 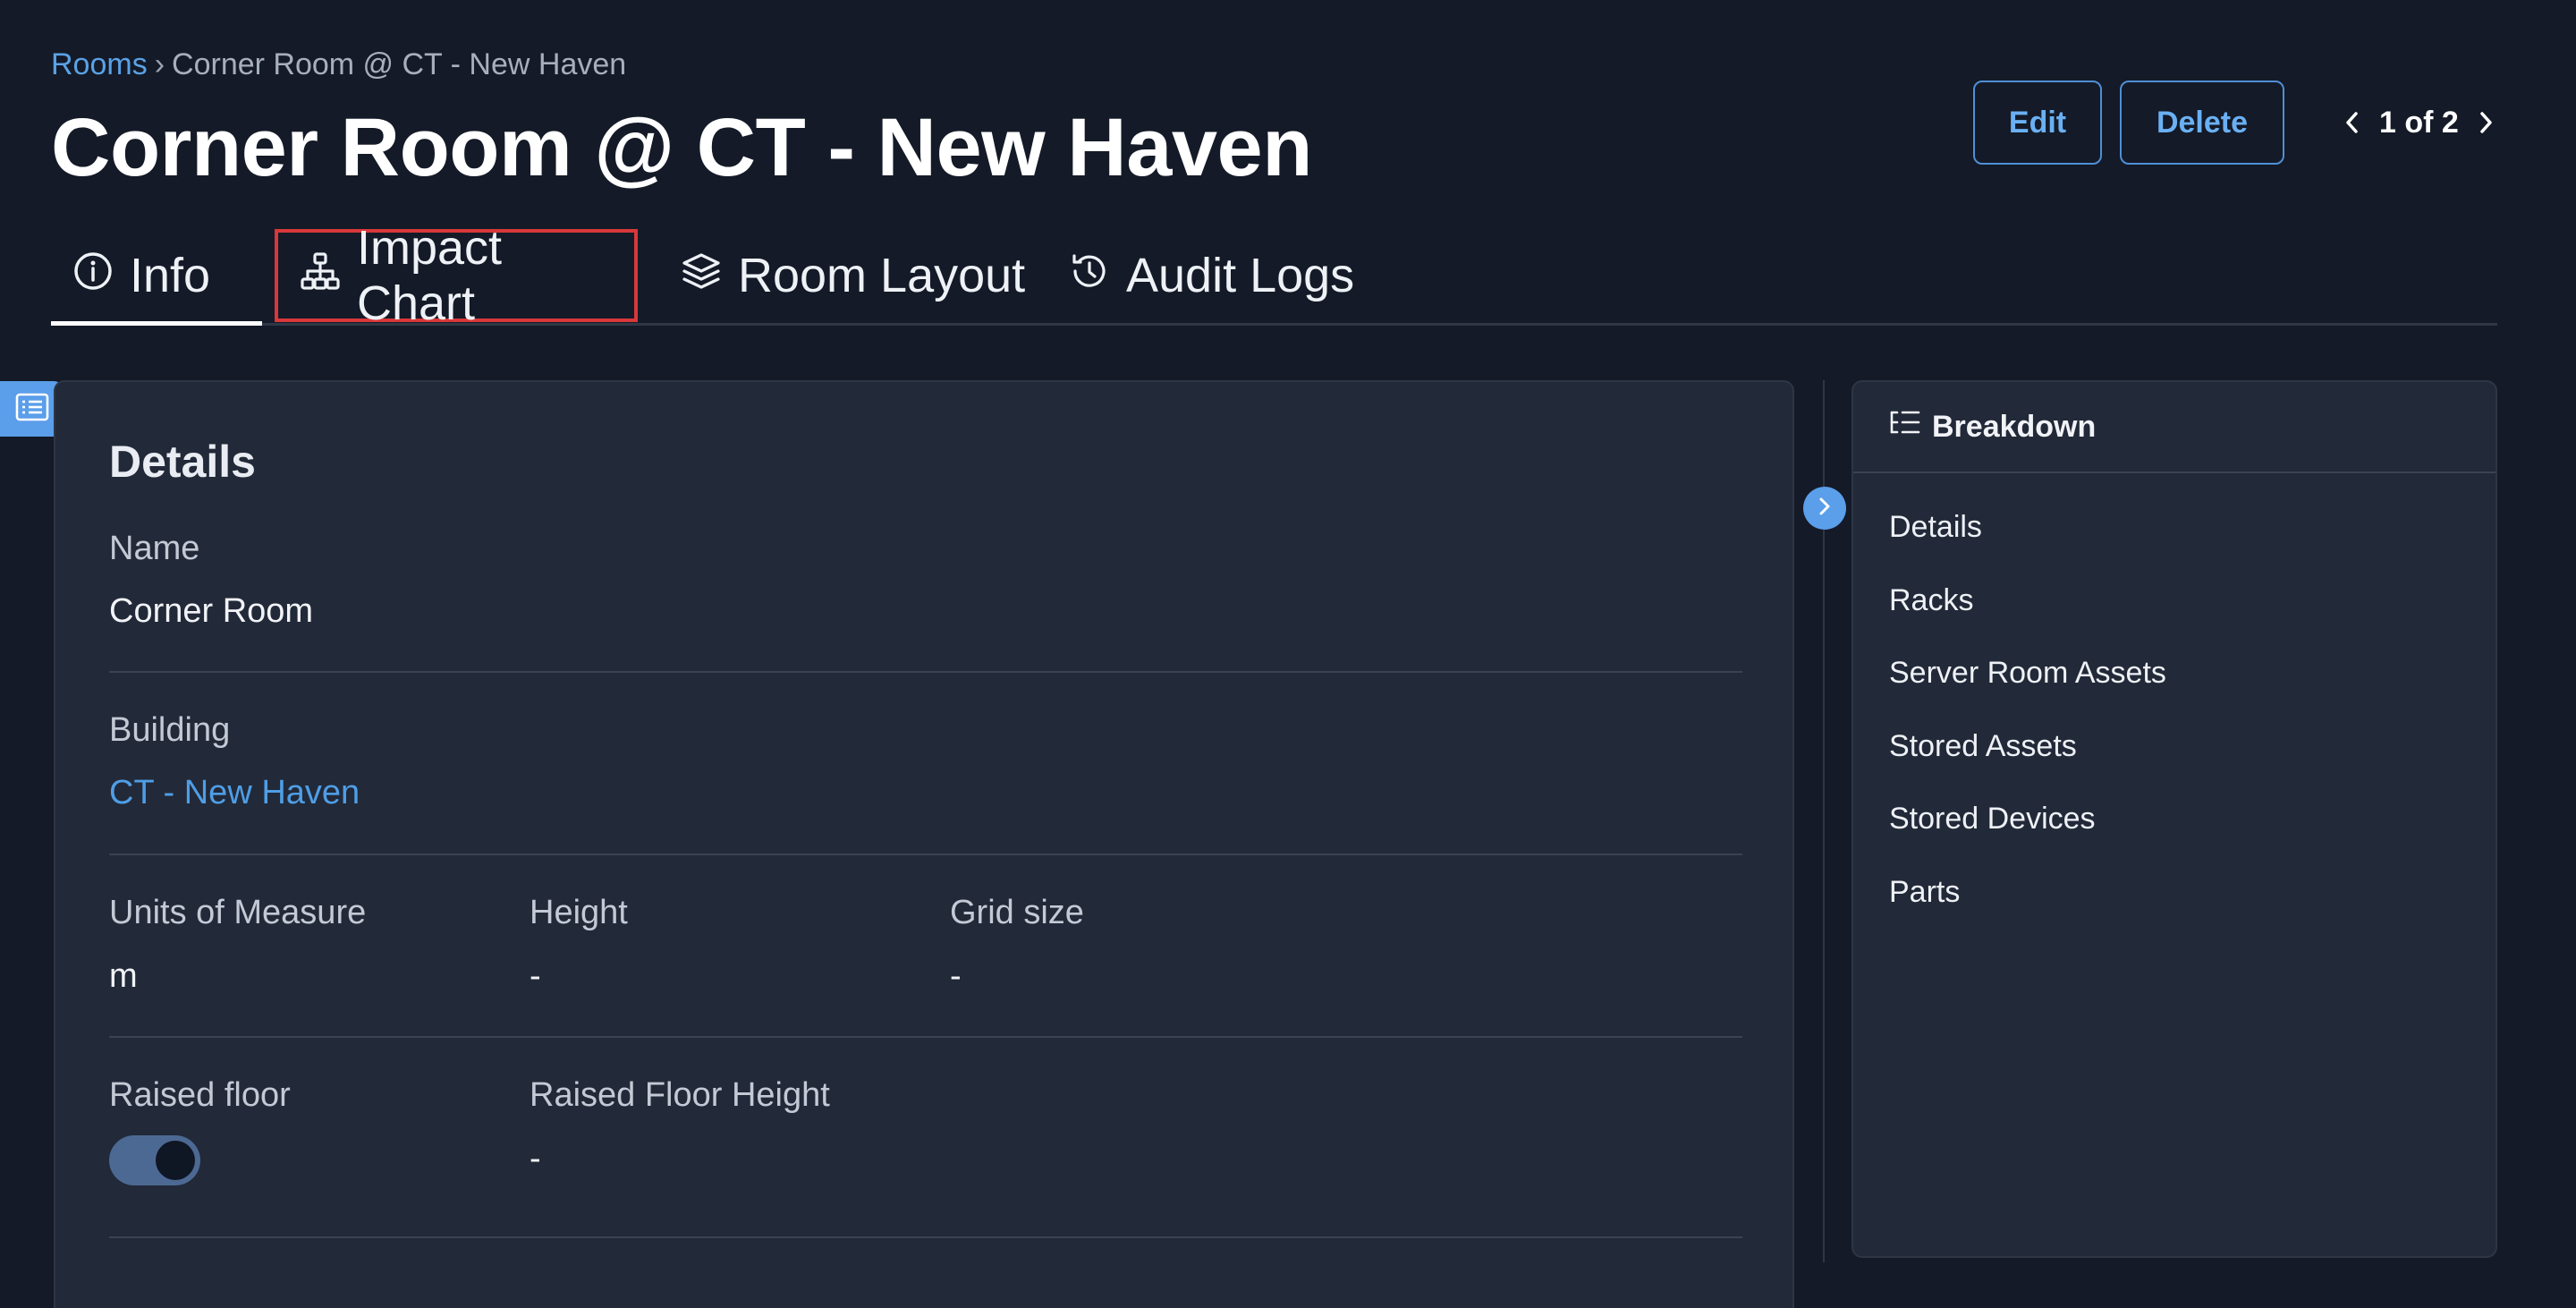 What do you see at coordinates (1240, 275) in the screenshot?
I see `tab-audit-logs-label: Audit Logs` at bounding box center [1240, 275].